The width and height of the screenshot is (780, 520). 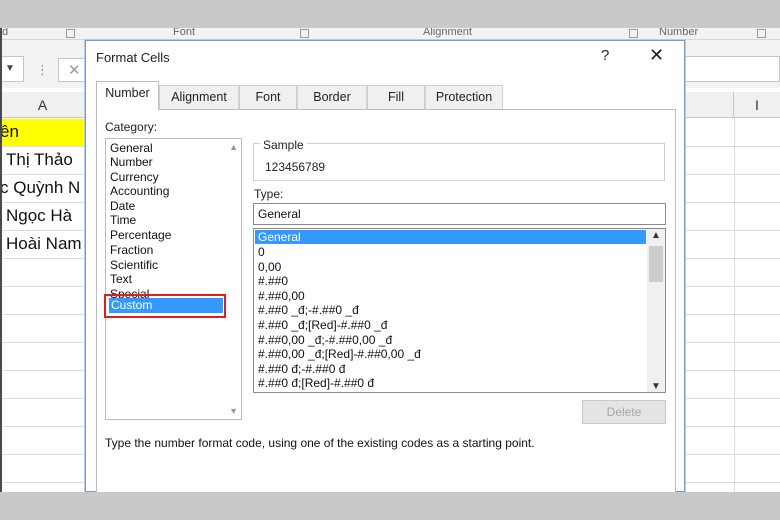 I want to click on category-label: Category:, so click(x=131, y=127).